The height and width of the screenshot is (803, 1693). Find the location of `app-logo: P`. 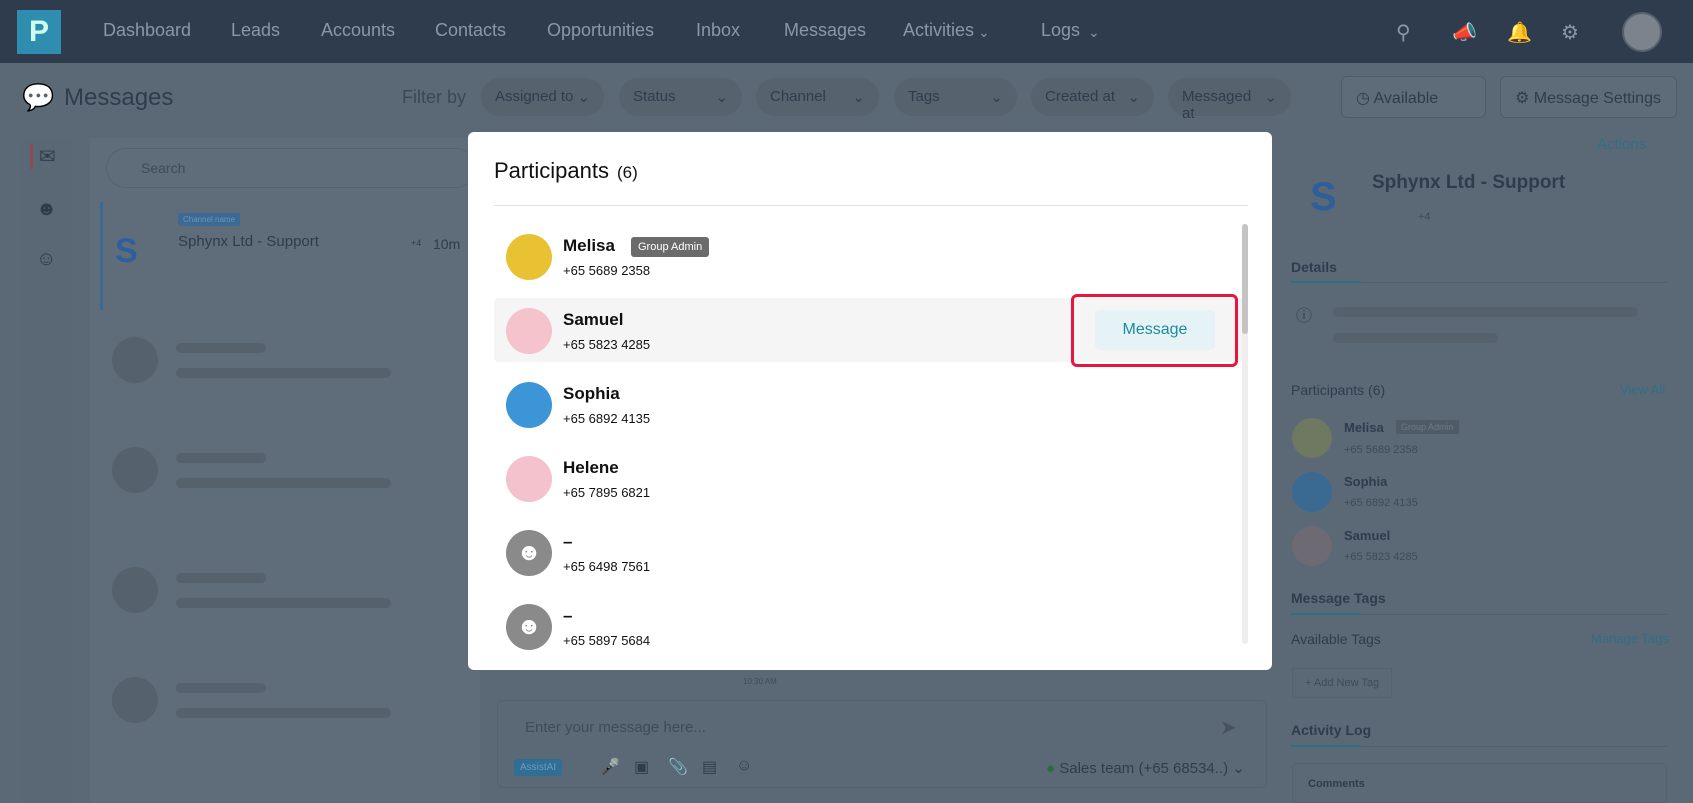

app-logo: P is located at coordinates (39, 32).